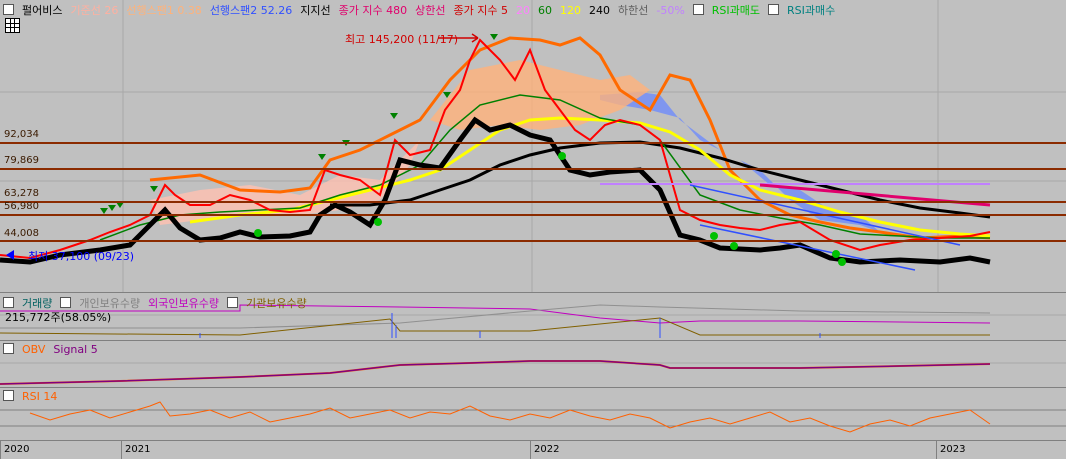  What do you see at coordinates (94, 10) in the screenshot?
I see `legend-item: 기준선 26` at bounding box center [94, 10].